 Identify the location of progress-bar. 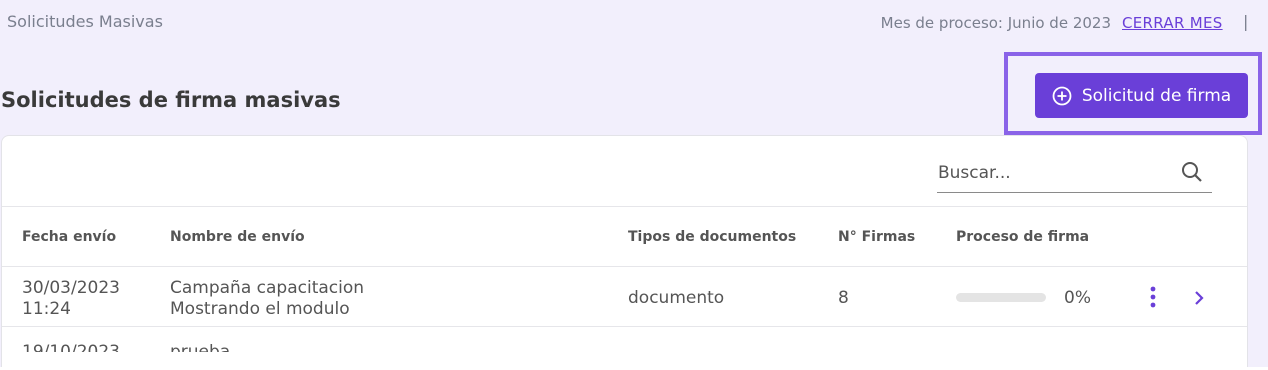
(1001, 297).